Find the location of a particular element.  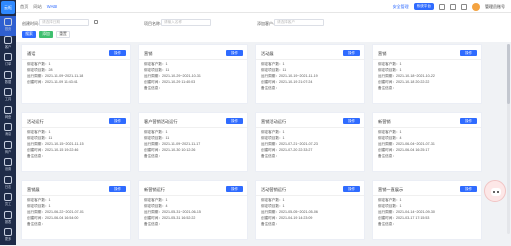

created-time-input: 请选择日期 is located at coordinates (64, 22).